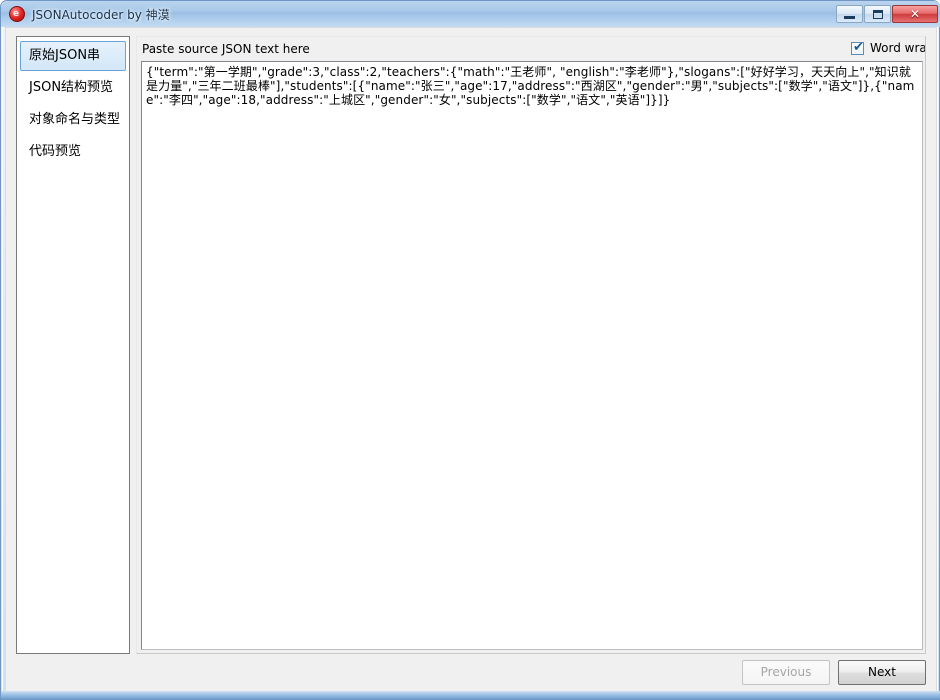  I want to click on sidebar-item-json-structure-preview: JSON结构预览, so click(73, 88).